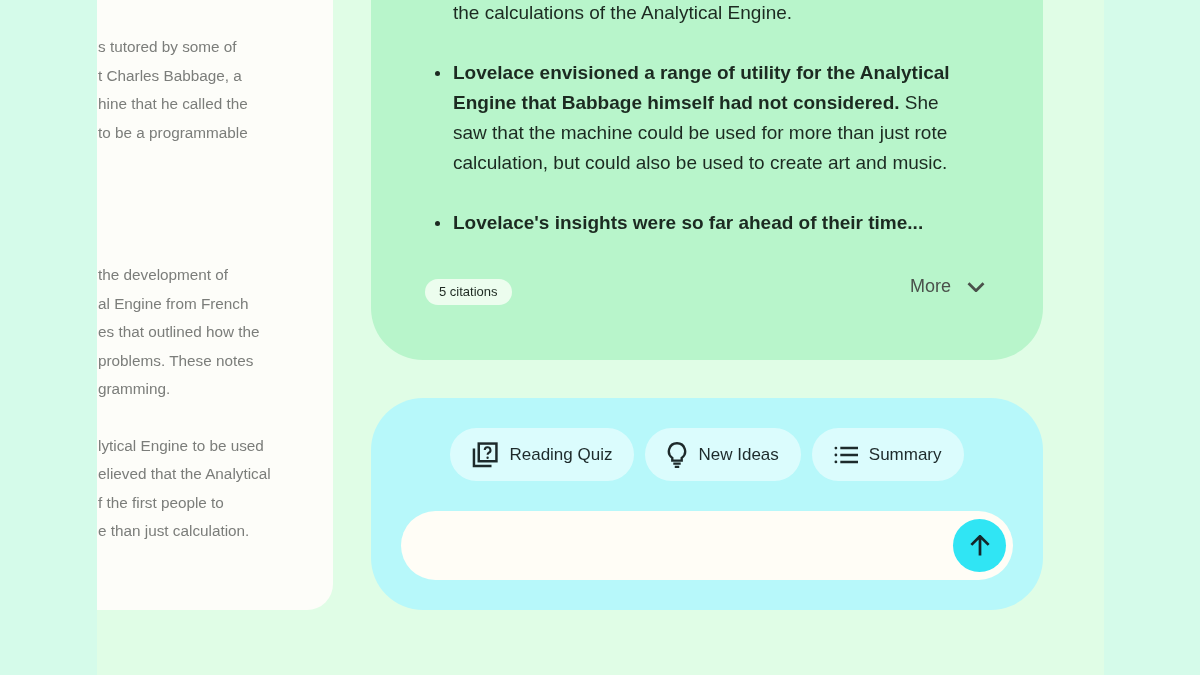  I want to click on document-text: the development of, so click(163, 275).